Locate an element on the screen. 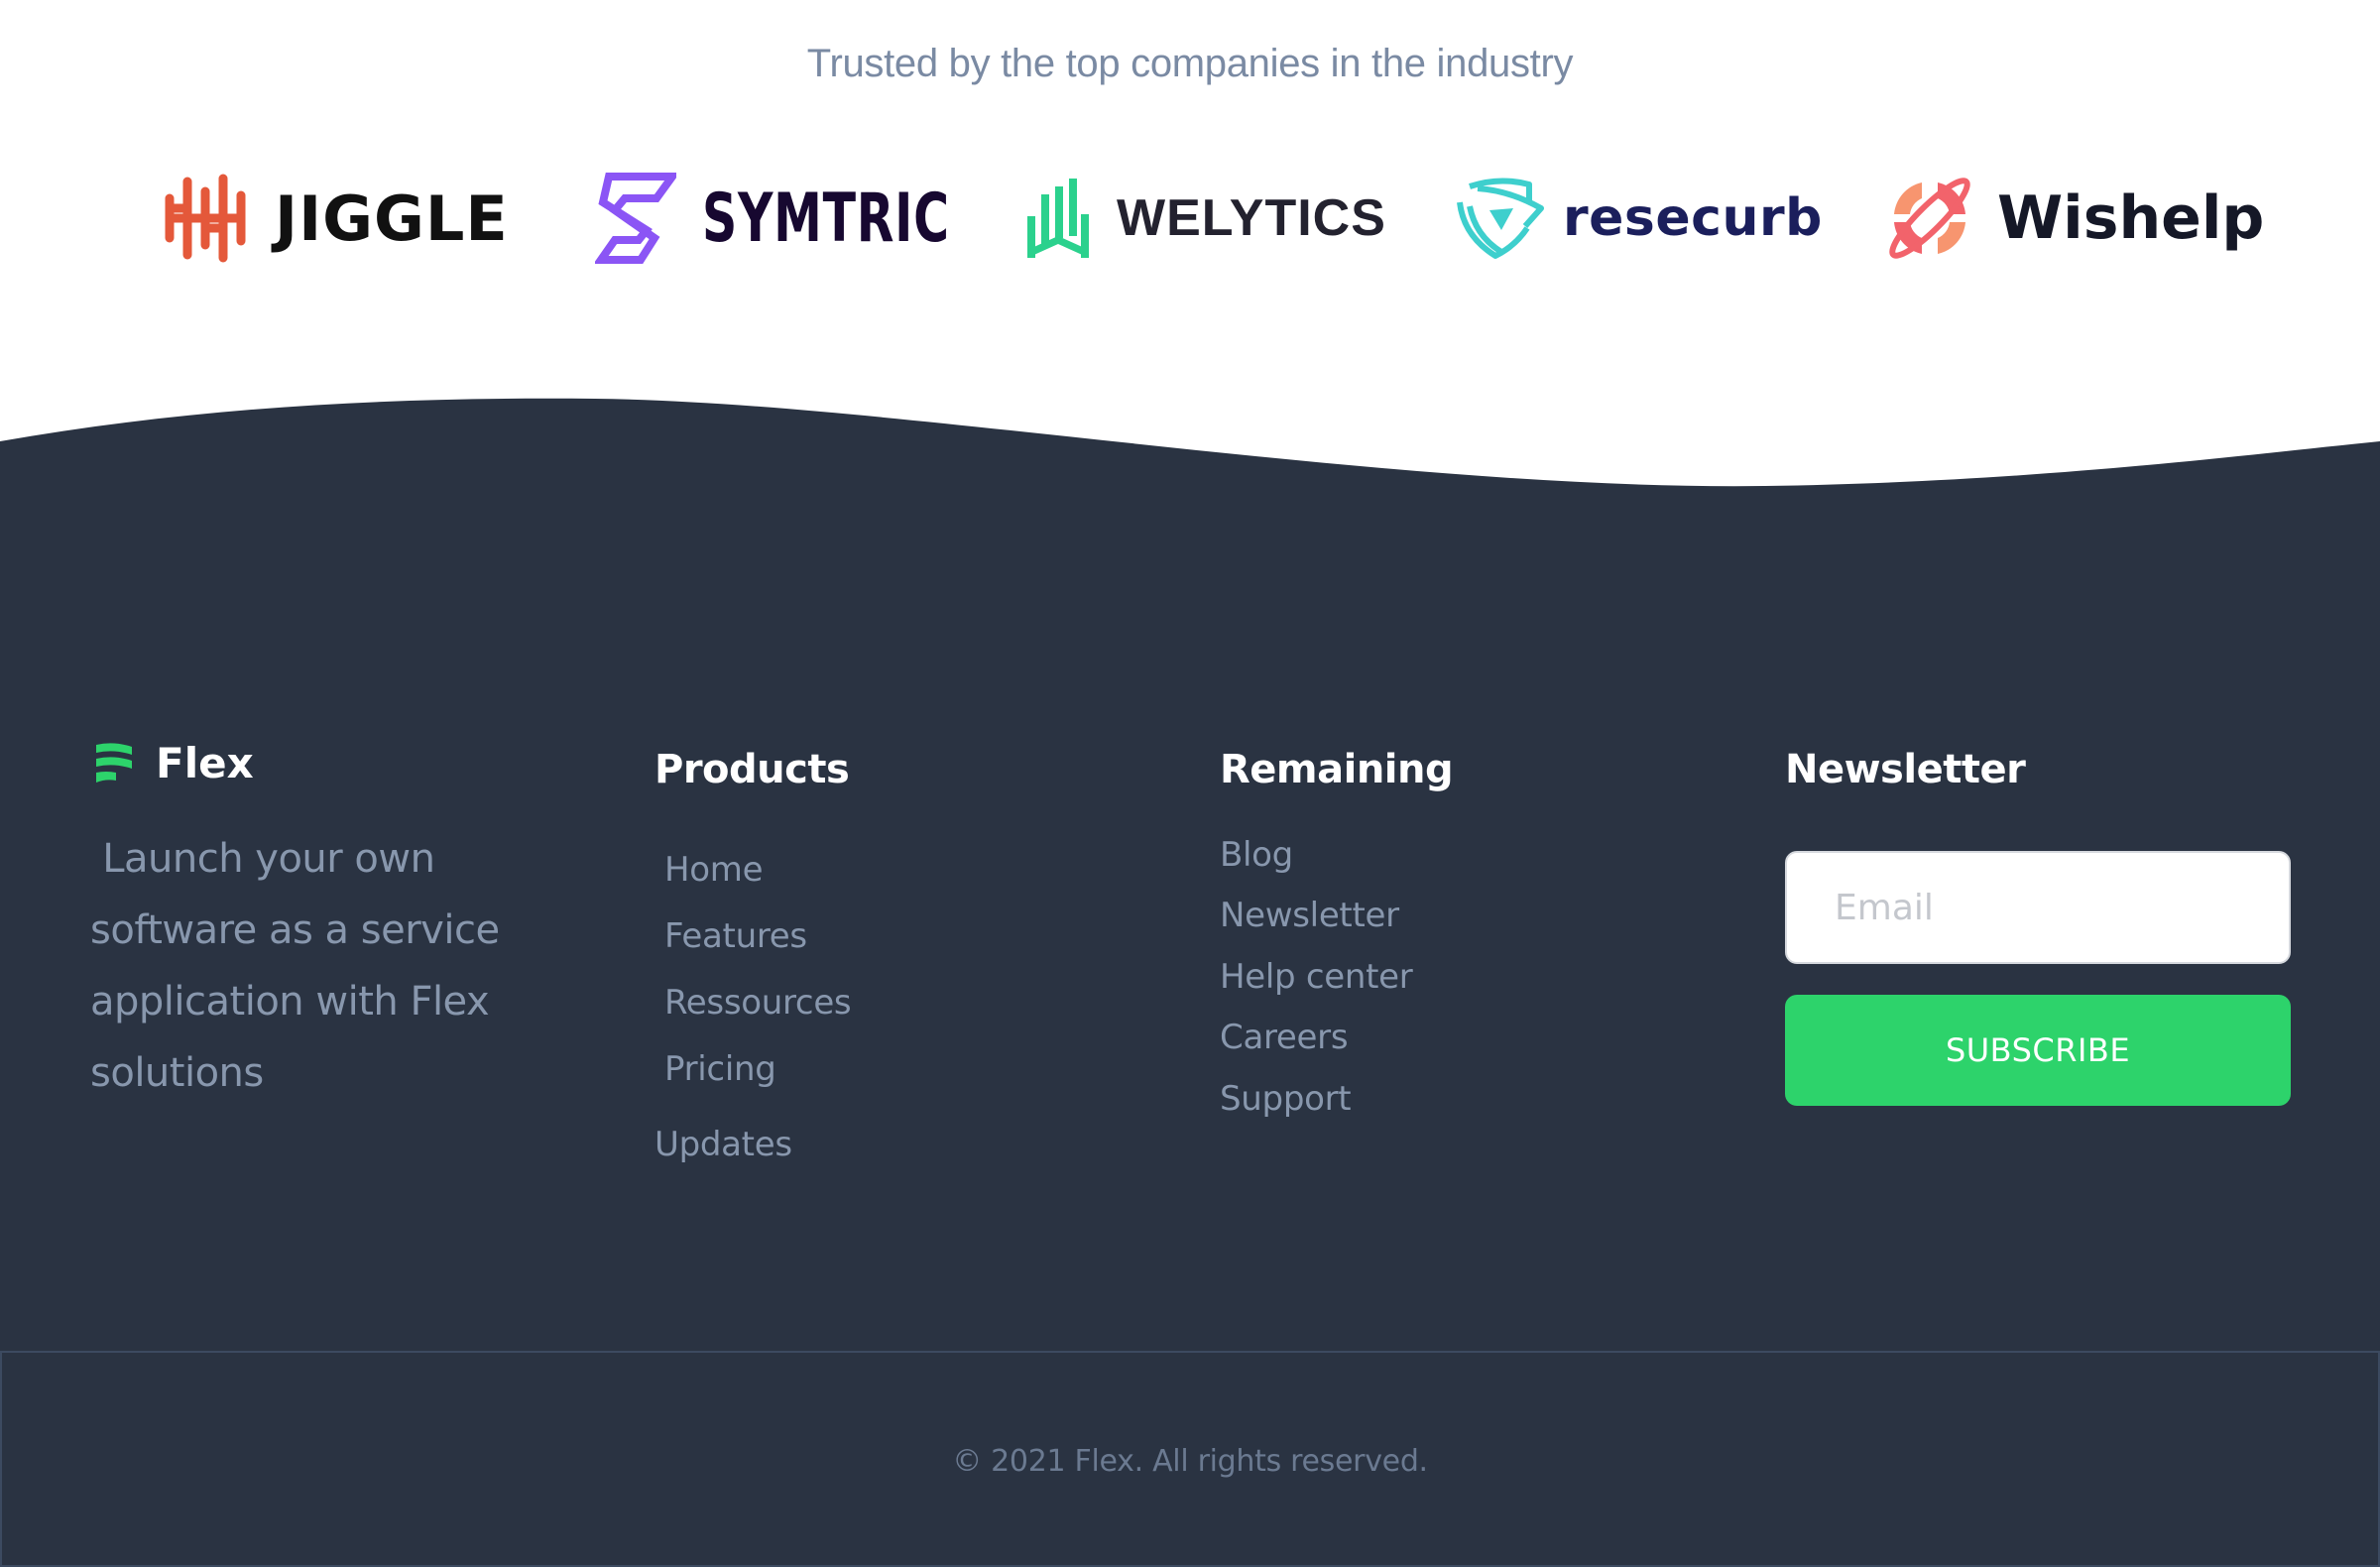  wishelp-planet-icon is located at coordinates (1929, 218).